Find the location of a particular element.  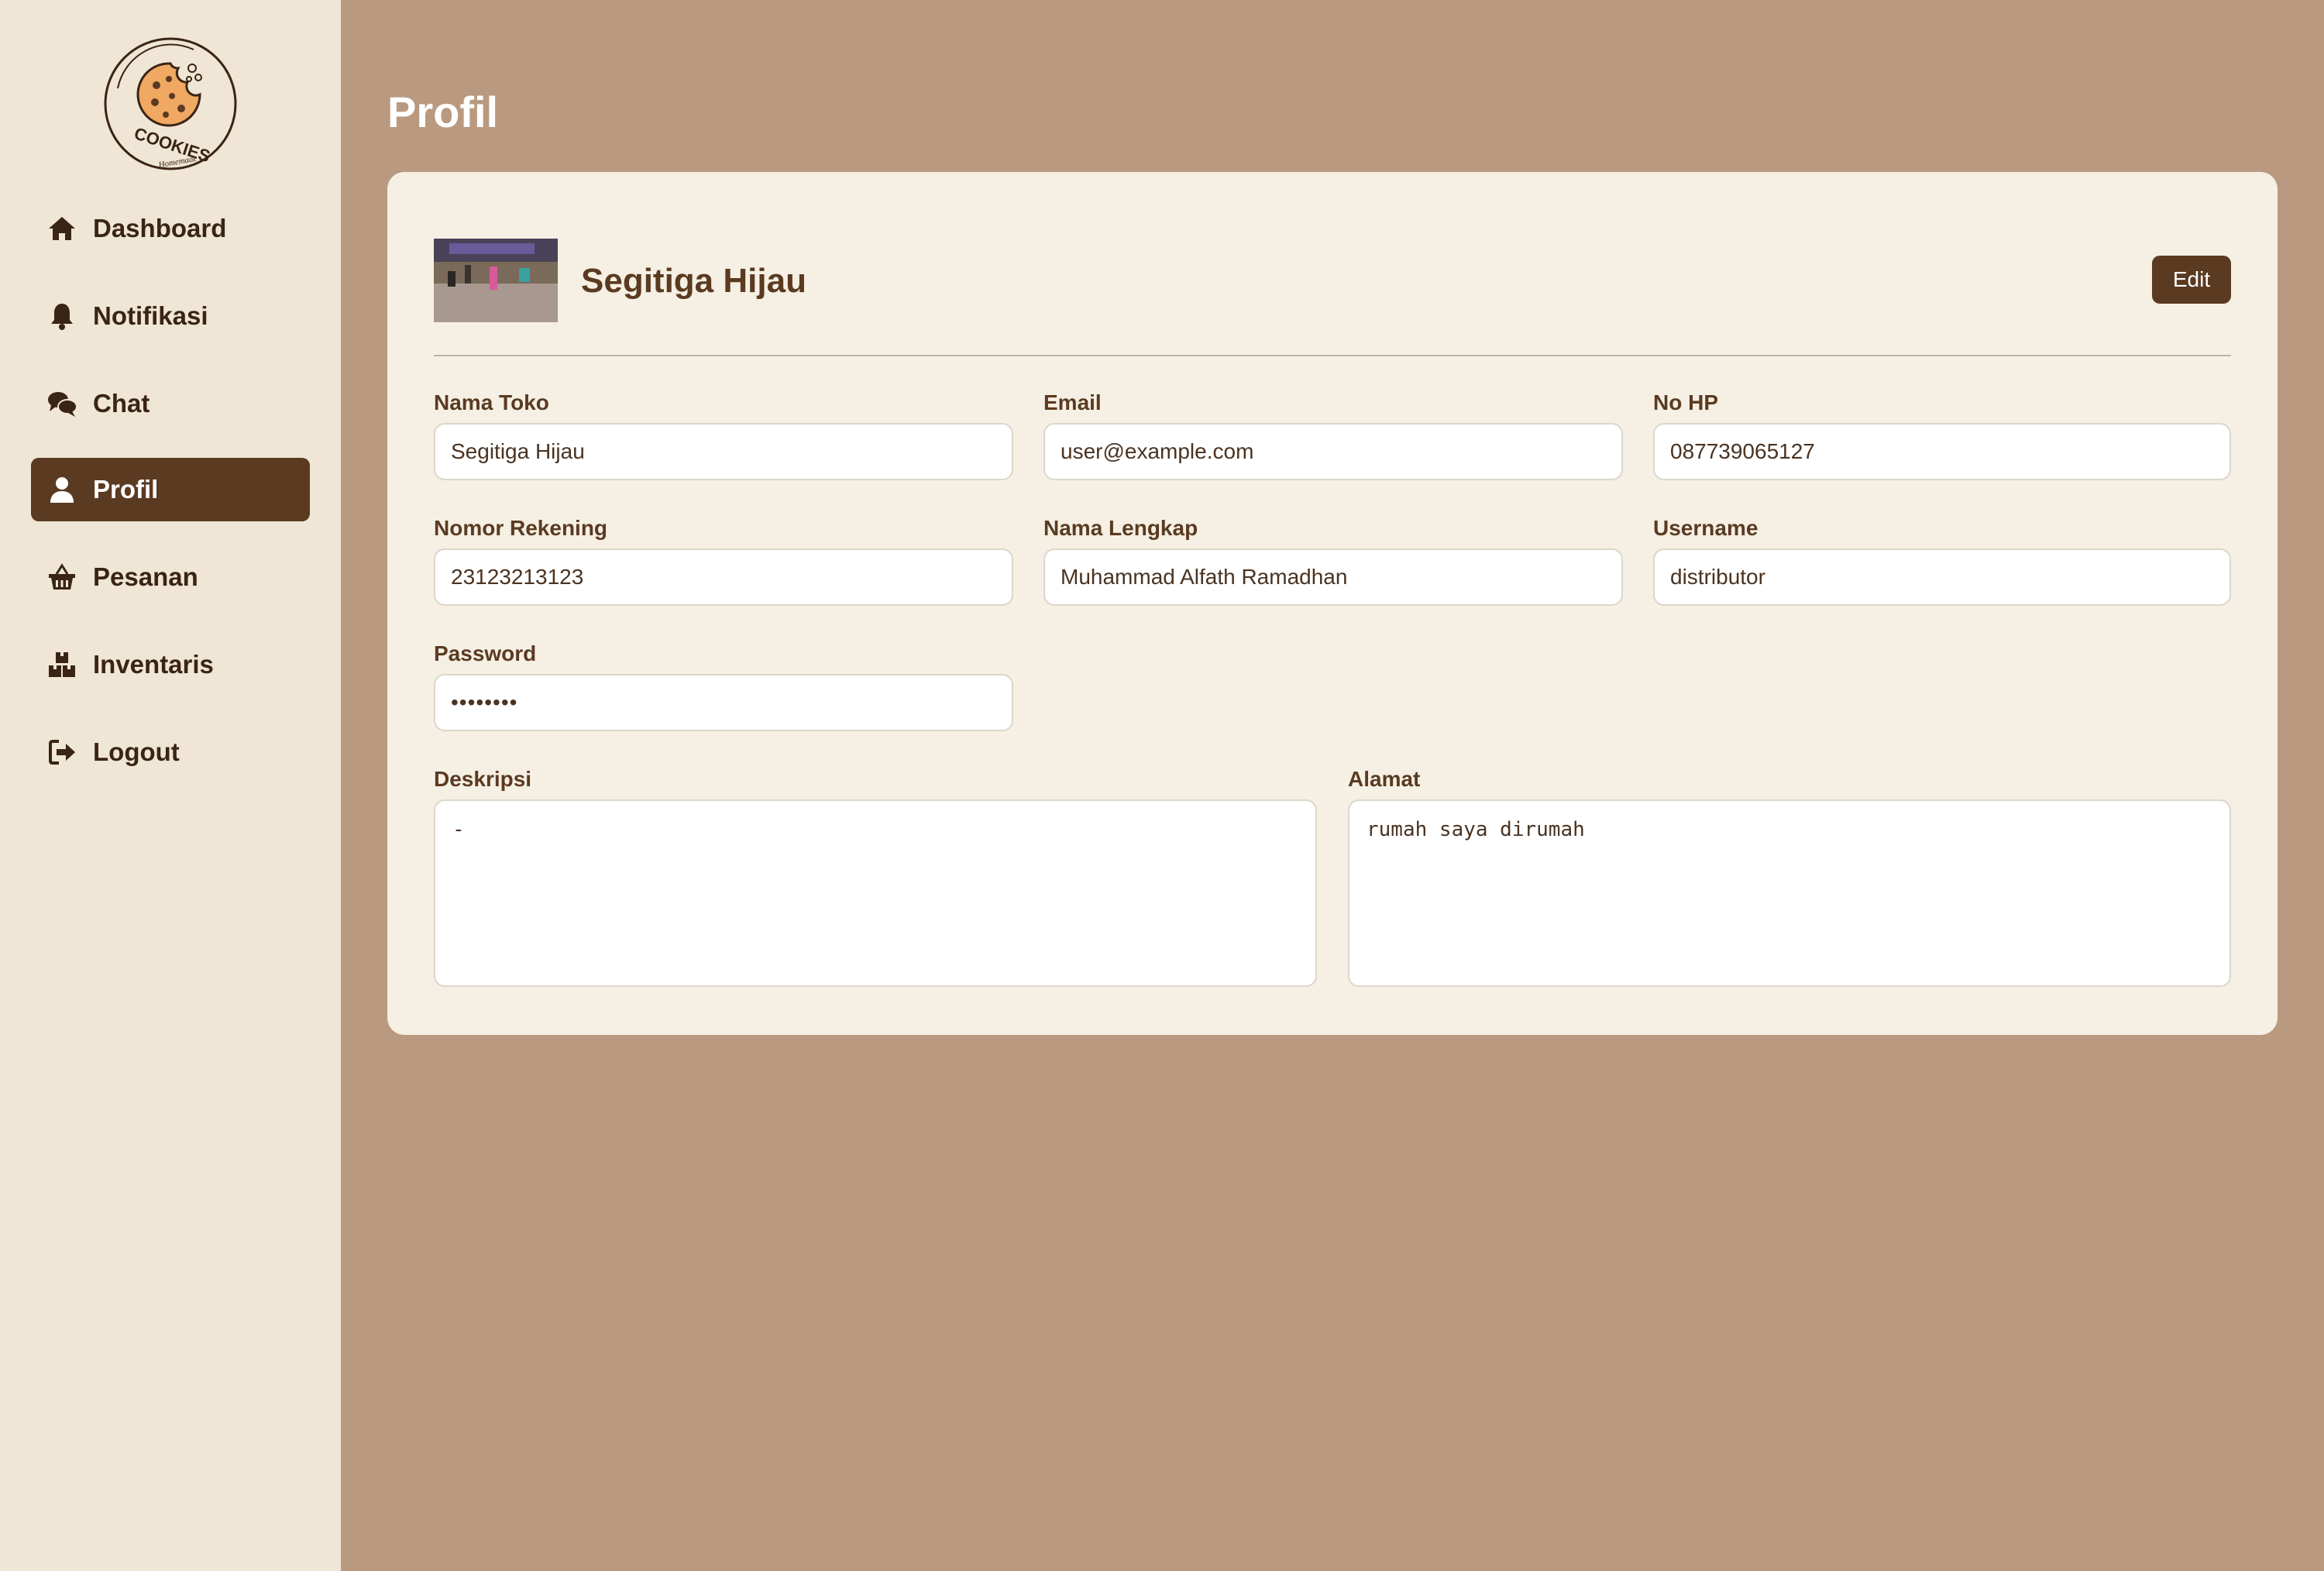

sidebar-item-notifikasi: Notifikasi is located at coordinates (170, 316).